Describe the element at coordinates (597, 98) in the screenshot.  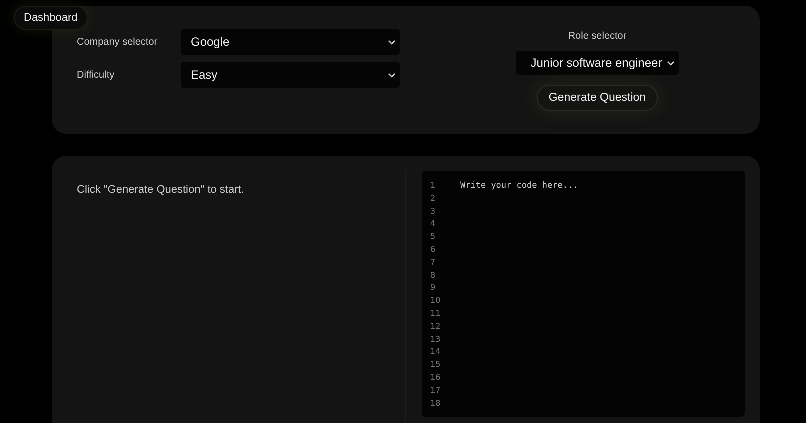
I see `generate-question-button: Generate Question` at that location.